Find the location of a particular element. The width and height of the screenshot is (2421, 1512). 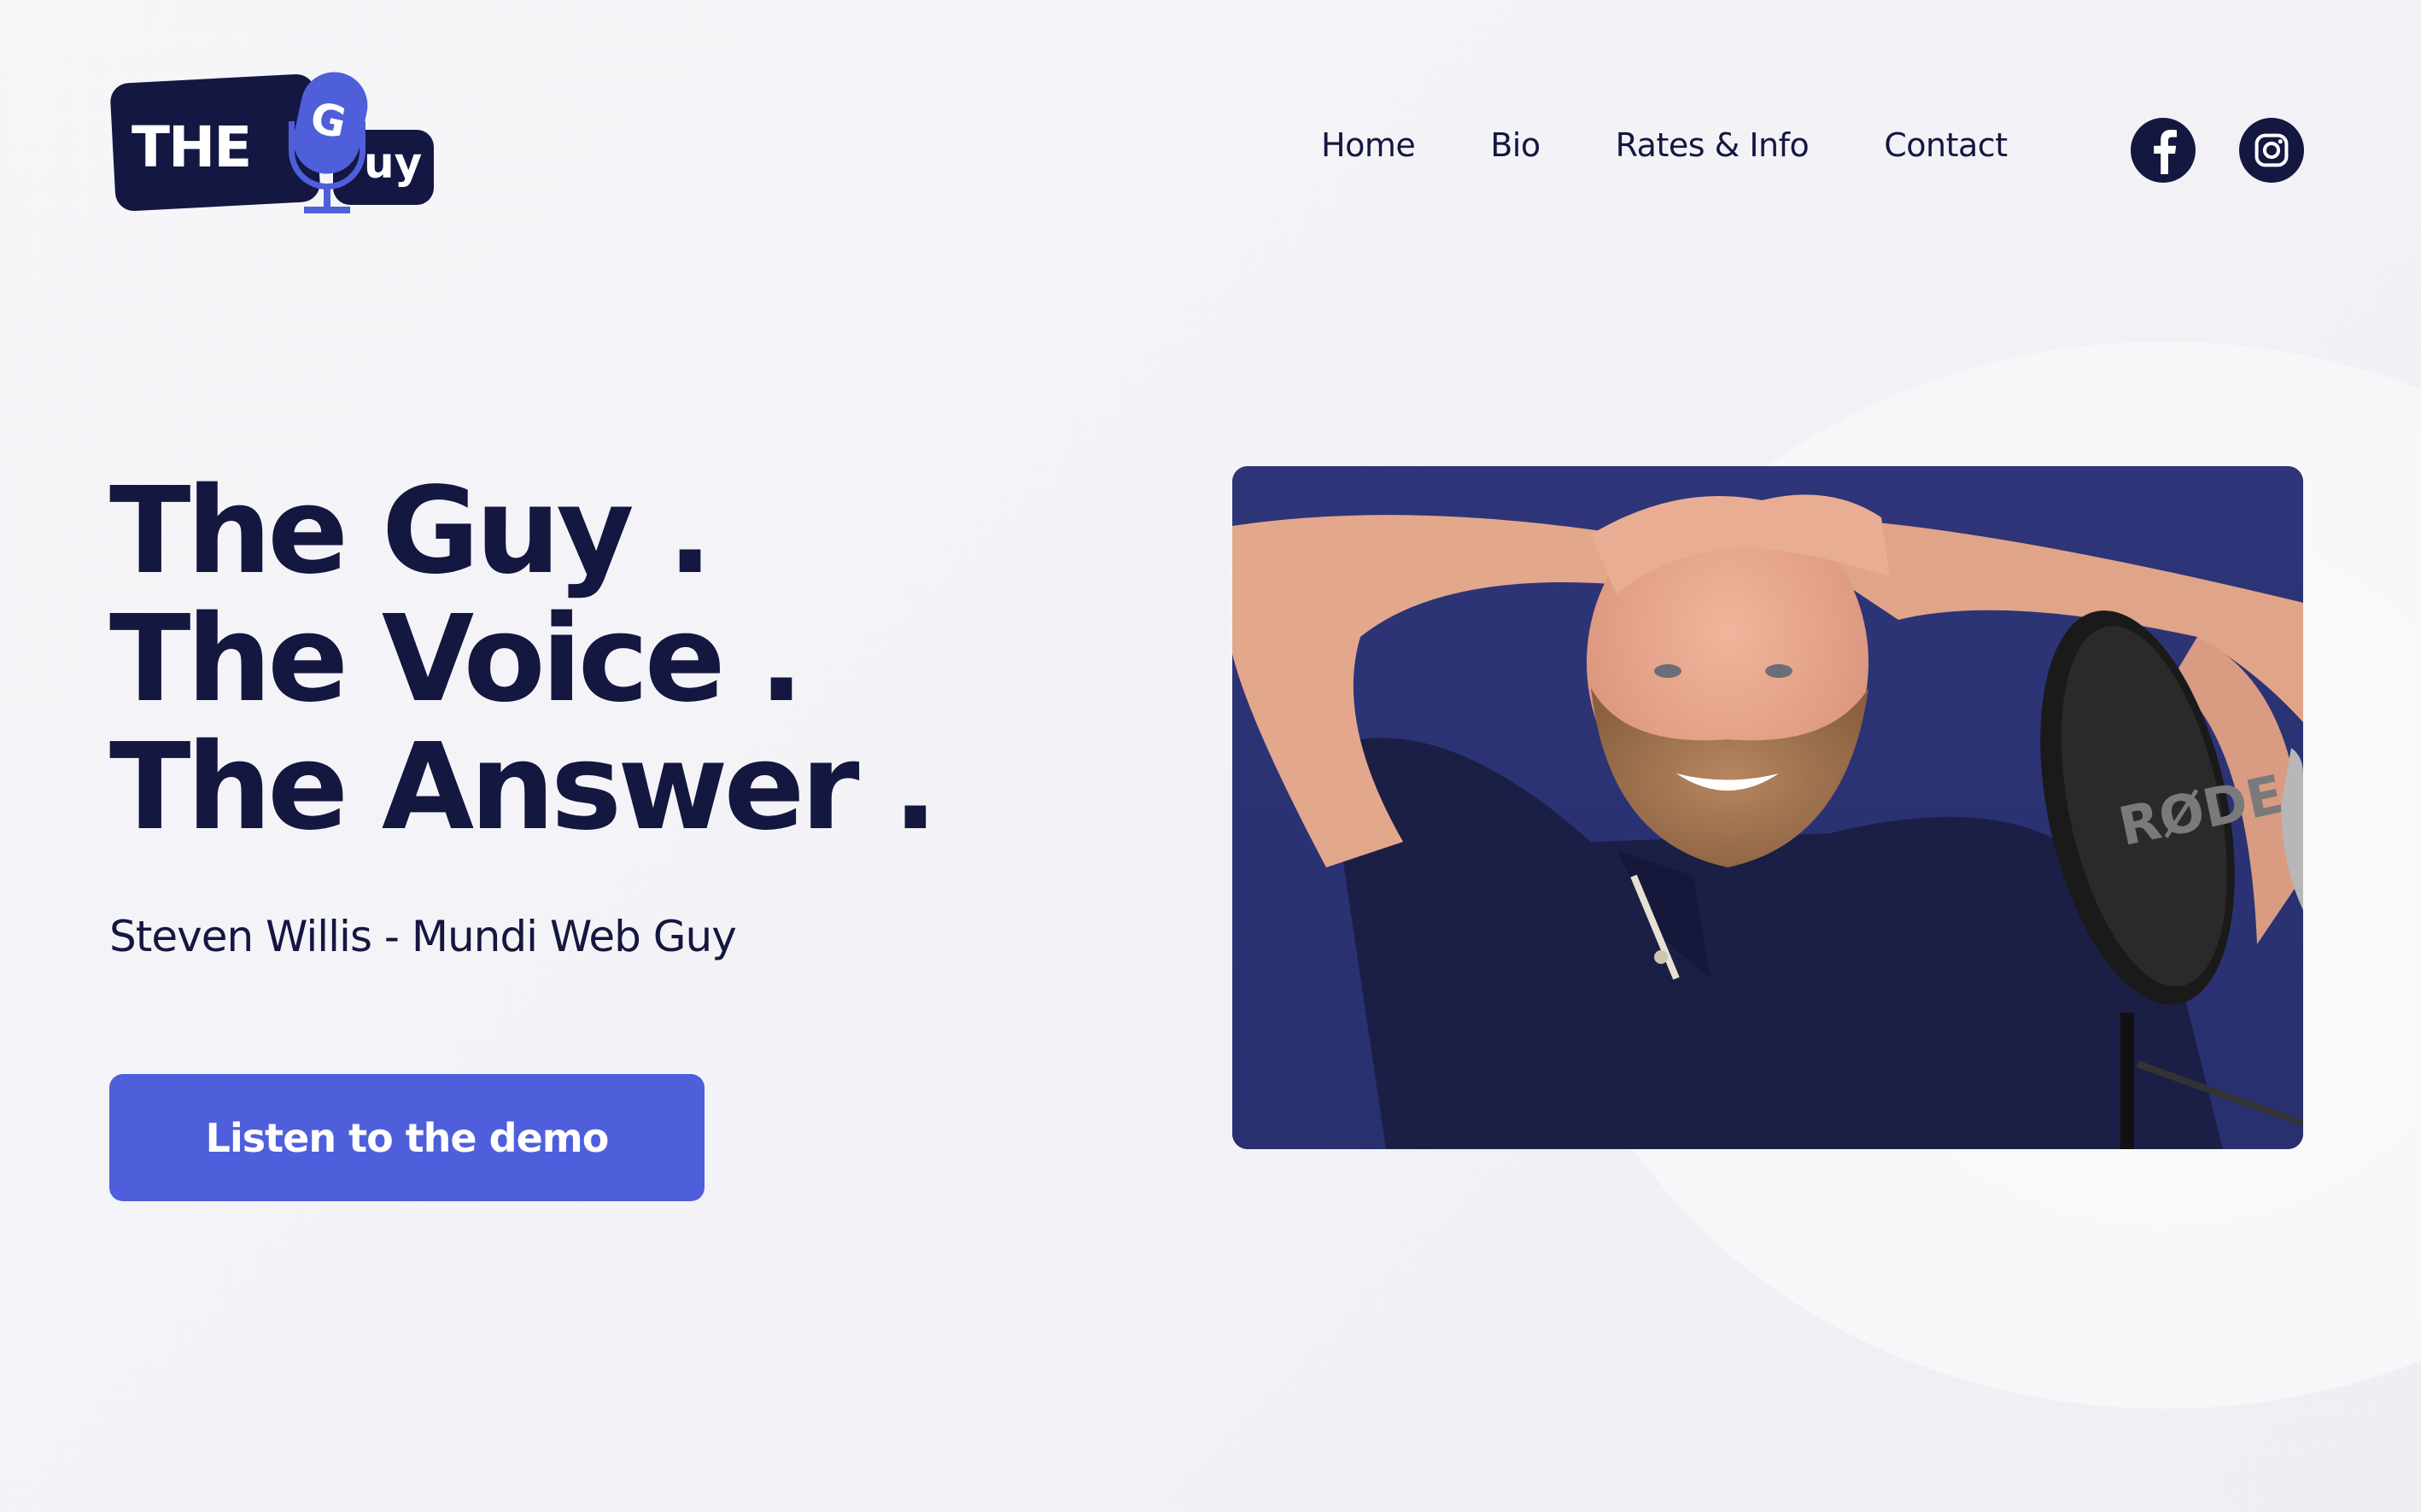

main-nav: Home Bio Rates & Info Contact is located at coordinates (1702, 145).